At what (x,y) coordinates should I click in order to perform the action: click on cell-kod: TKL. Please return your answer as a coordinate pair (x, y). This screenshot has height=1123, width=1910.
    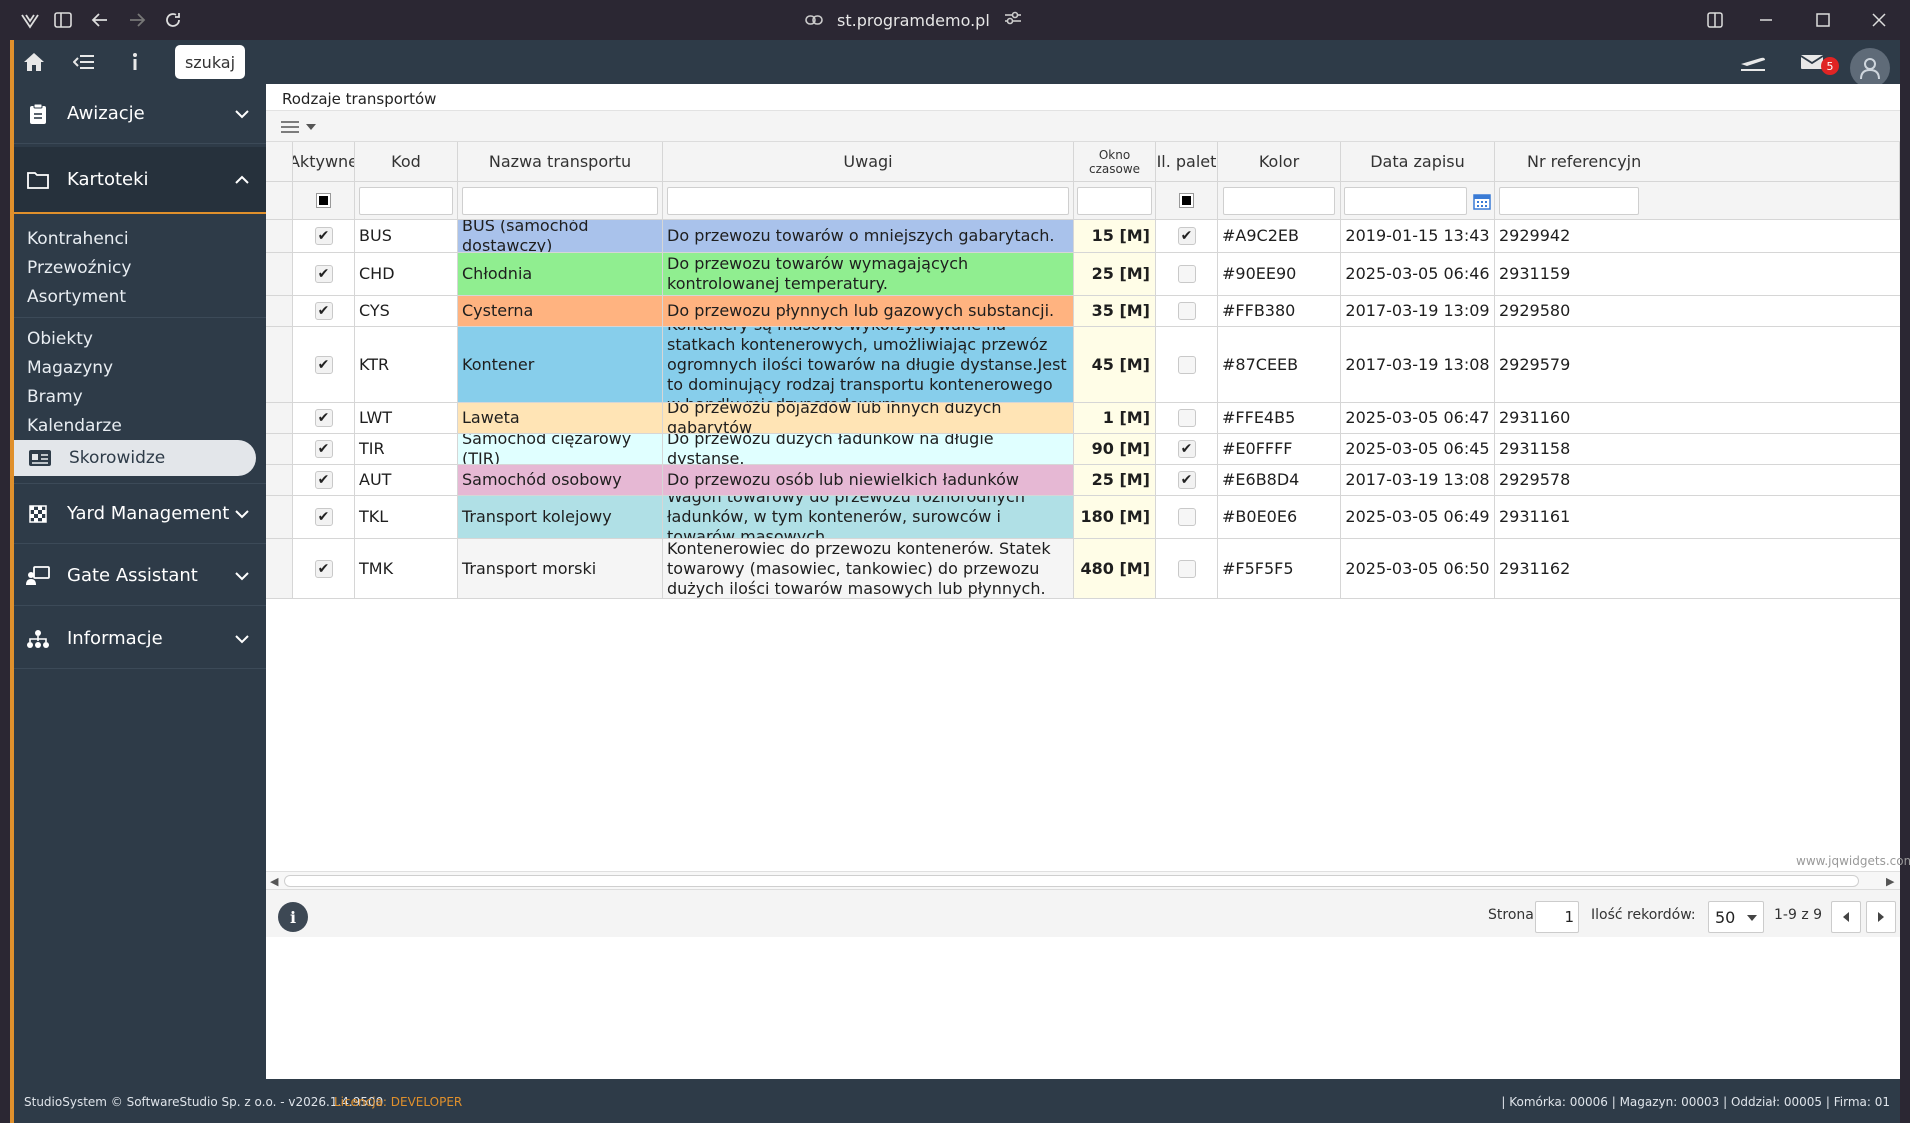
    Looking at the image, I should click on (406, 517).